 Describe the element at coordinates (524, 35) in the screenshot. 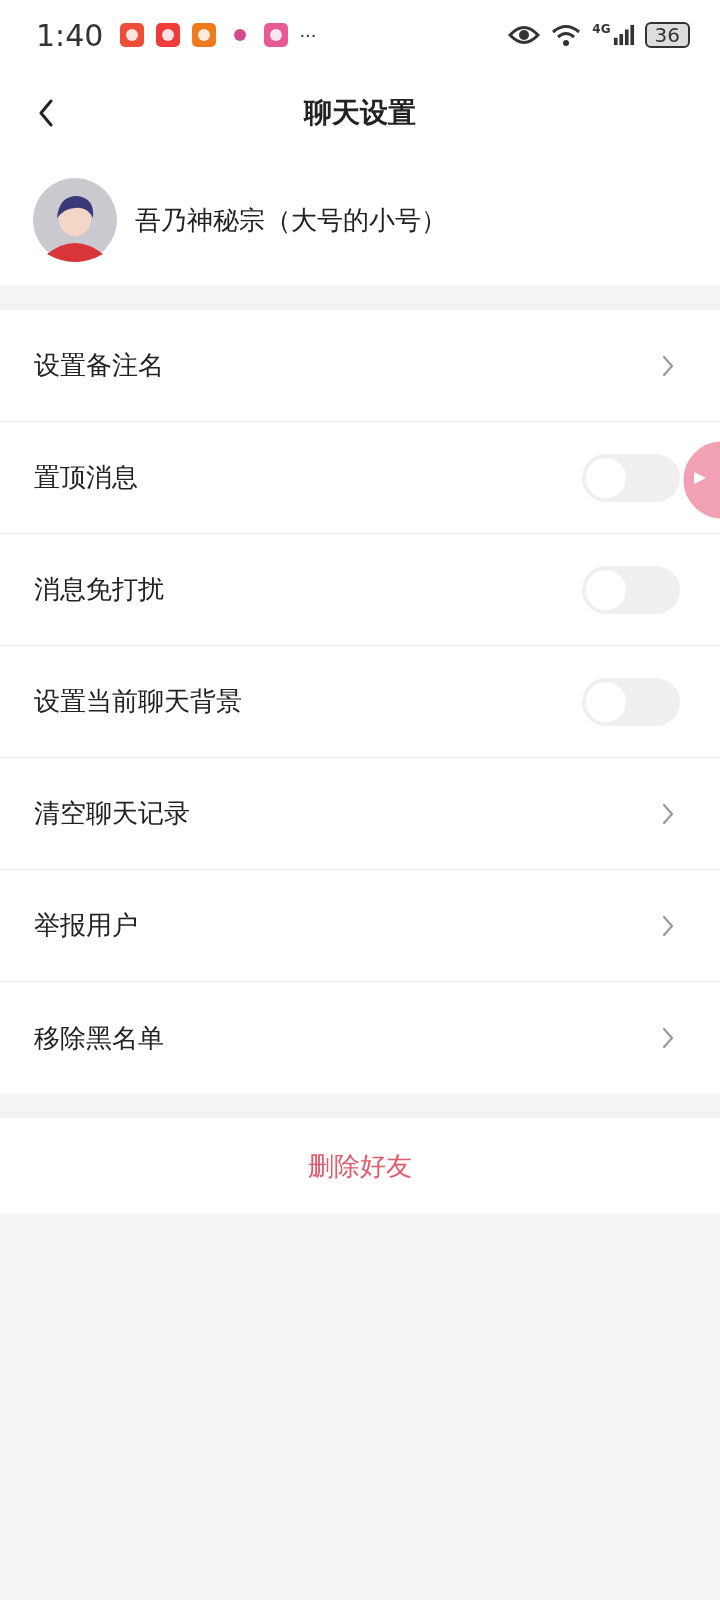

I see `eye-icon` at that location.